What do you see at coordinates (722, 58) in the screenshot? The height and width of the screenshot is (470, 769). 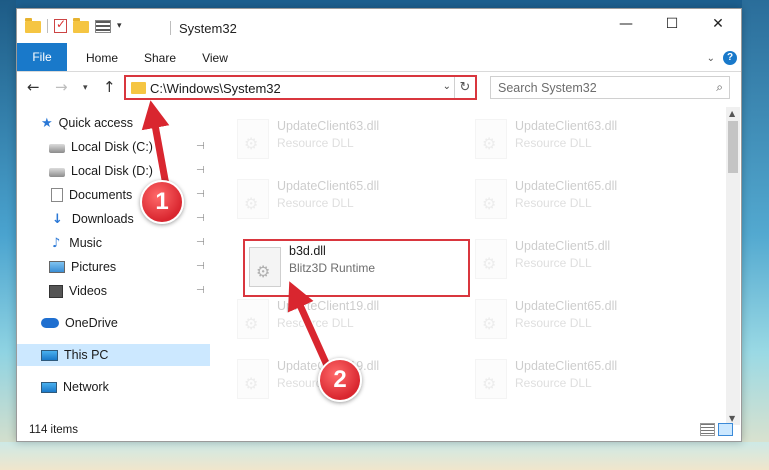 I see `ribbon-right-controls: ⌄ ?` at bounding box center [722, 58].